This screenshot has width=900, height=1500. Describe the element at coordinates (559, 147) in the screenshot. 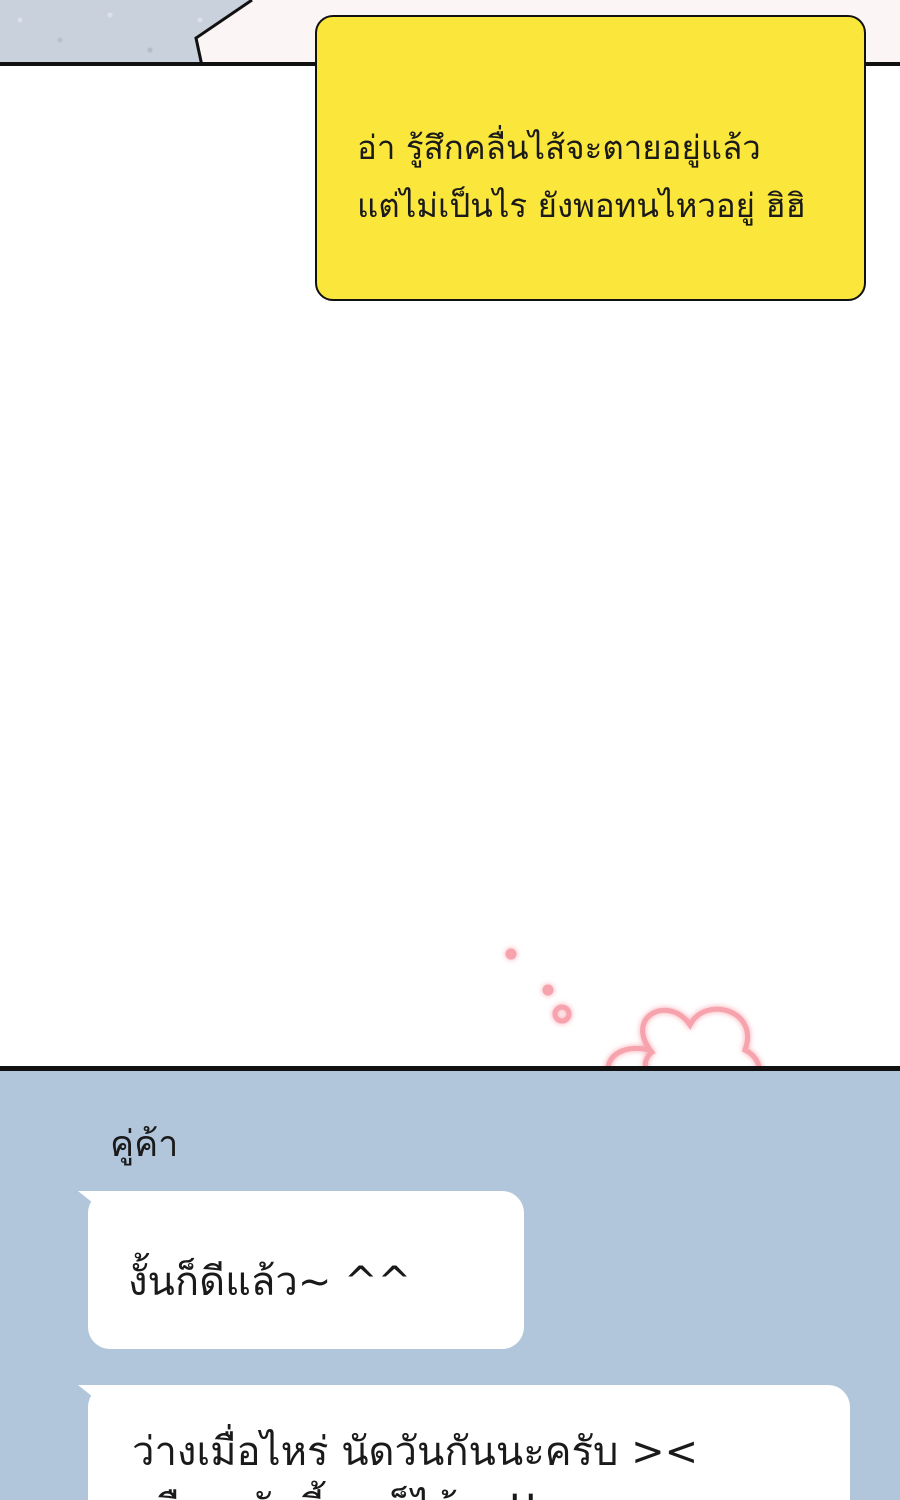

I see `speech-line-1: อ่า รู้สึกคลื่นไส้จะตายอยู่แล้ว` at that location.